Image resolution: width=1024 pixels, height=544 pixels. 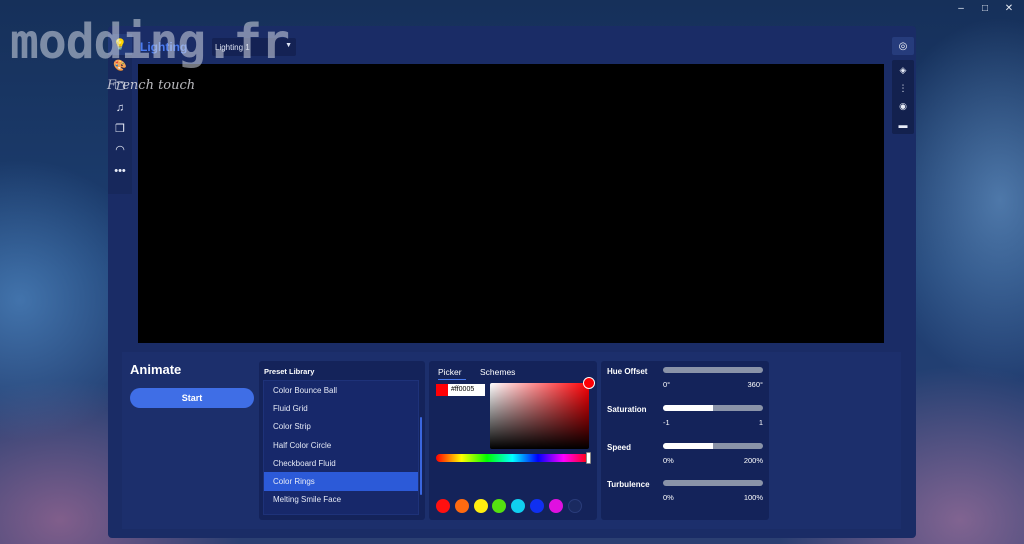 I want to click on hue-slider-handle, so click(x=588, y=458).